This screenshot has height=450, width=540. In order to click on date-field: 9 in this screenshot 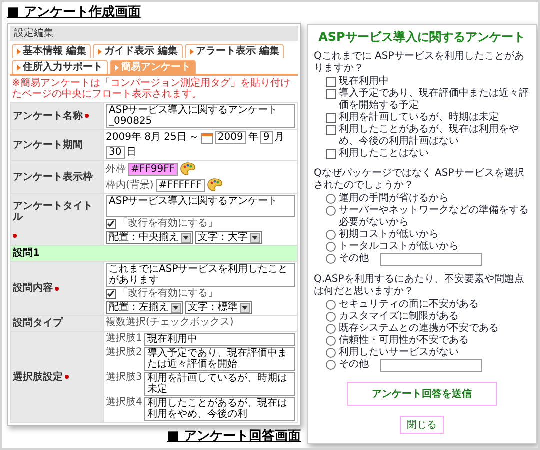, I will do `click(266, 137)`.